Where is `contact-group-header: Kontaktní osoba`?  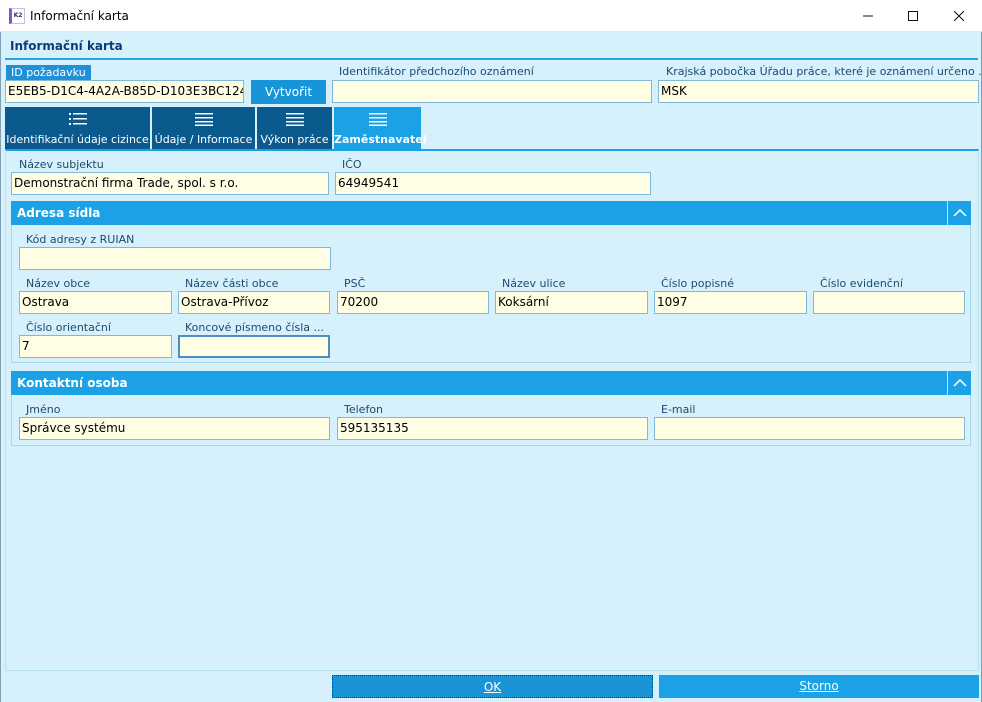
contact-group-header: Kontaktní osoba is located at coordinates (491, 383).